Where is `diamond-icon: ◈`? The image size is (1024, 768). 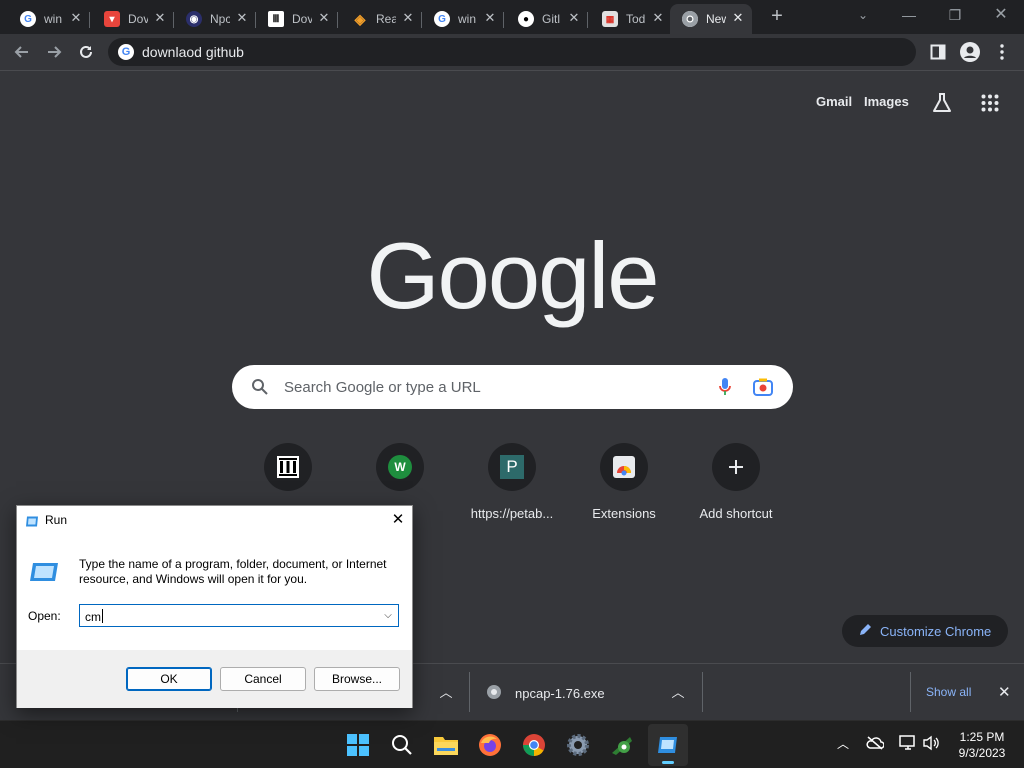
diamond-icon: ◈ is located at coordinates (360, 18).